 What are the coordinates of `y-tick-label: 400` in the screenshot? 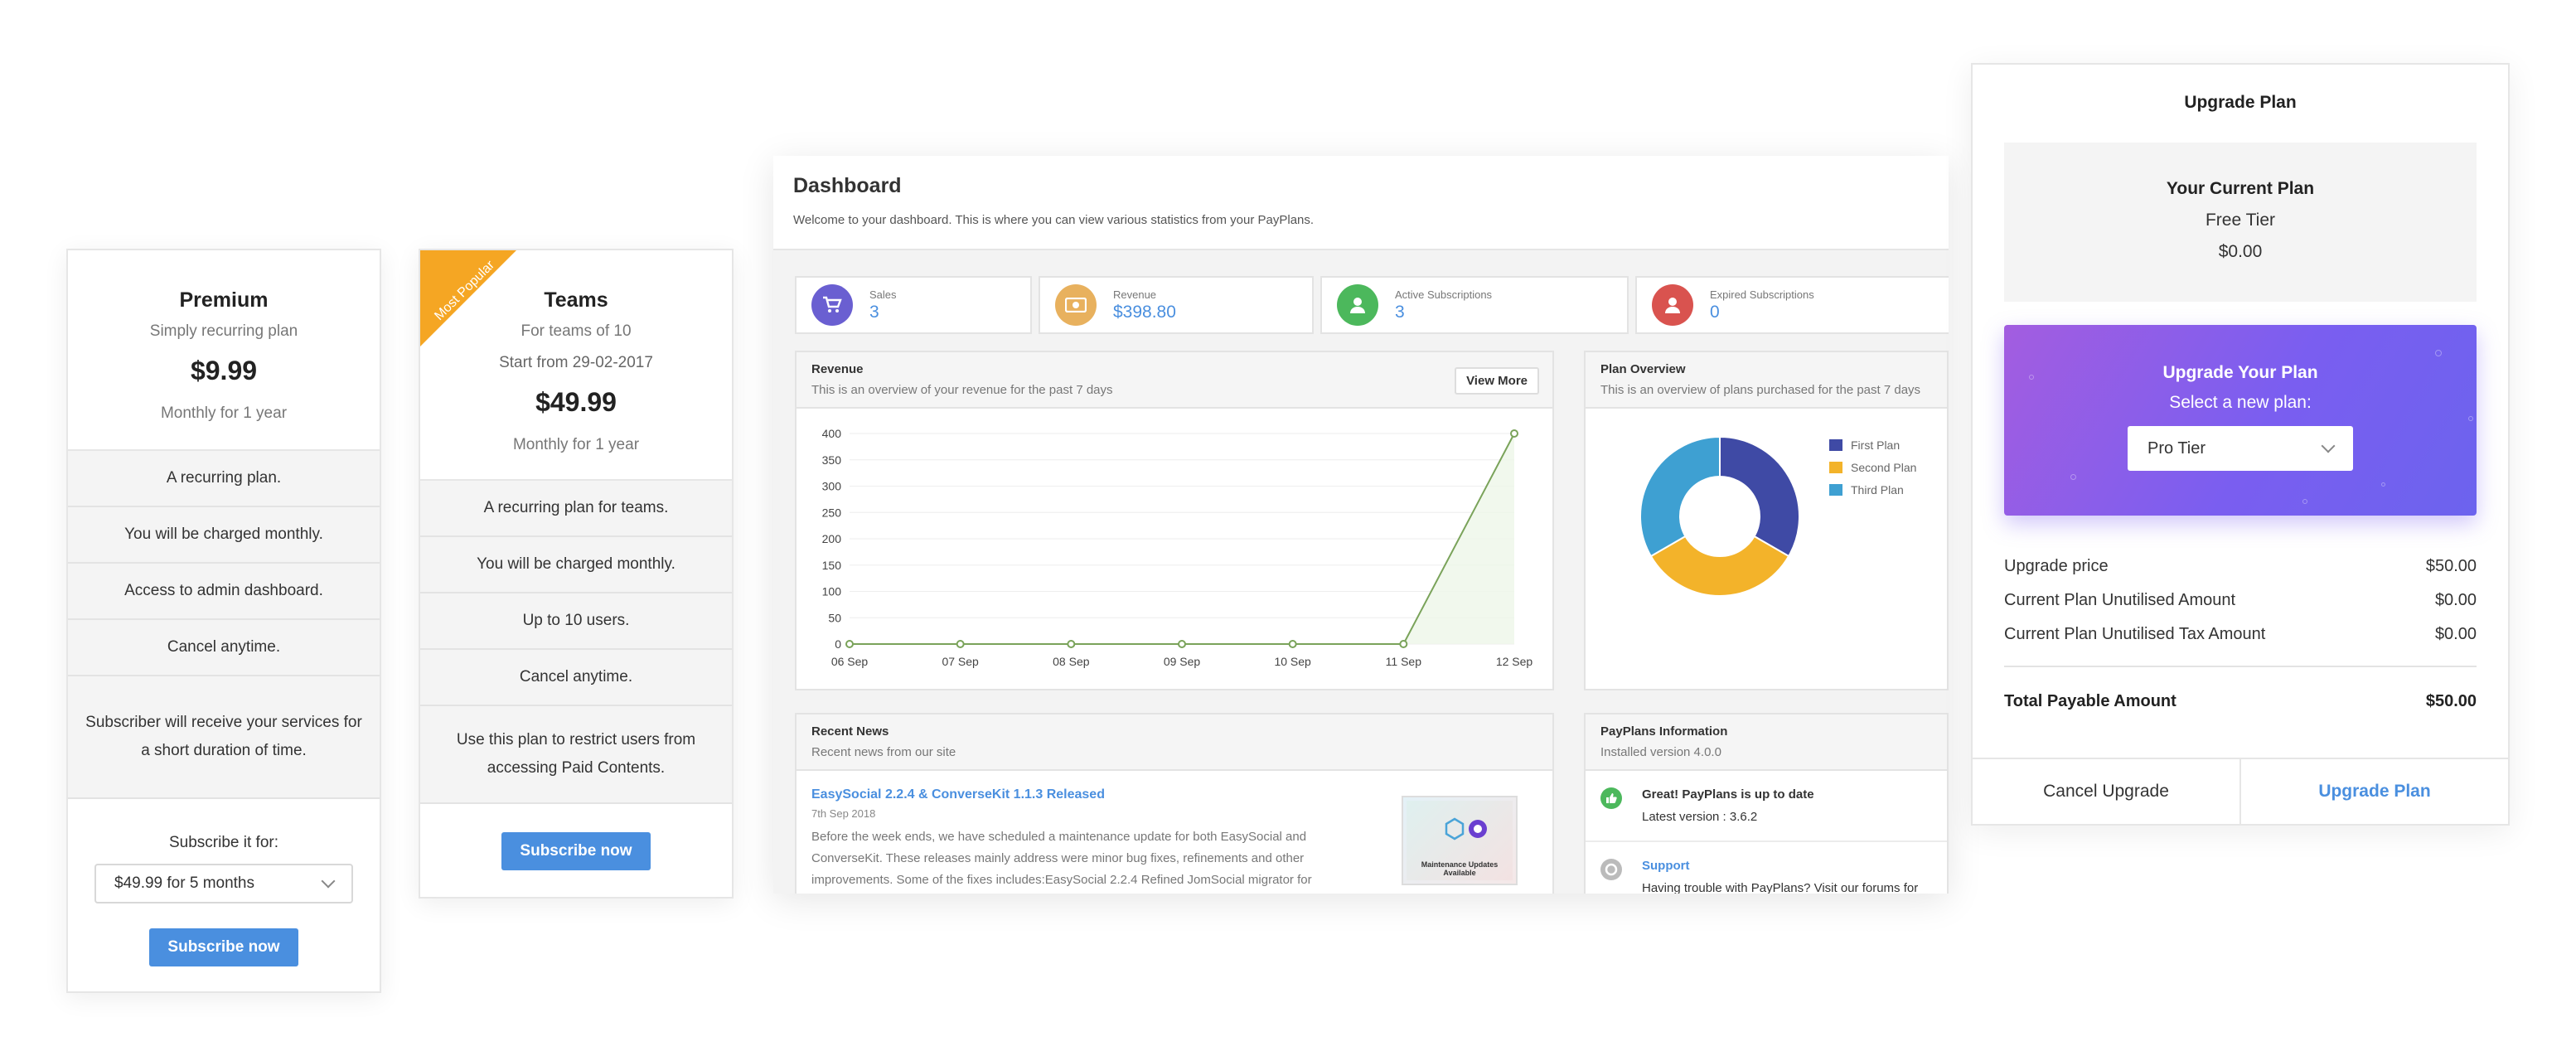 It's located at (832, 434).